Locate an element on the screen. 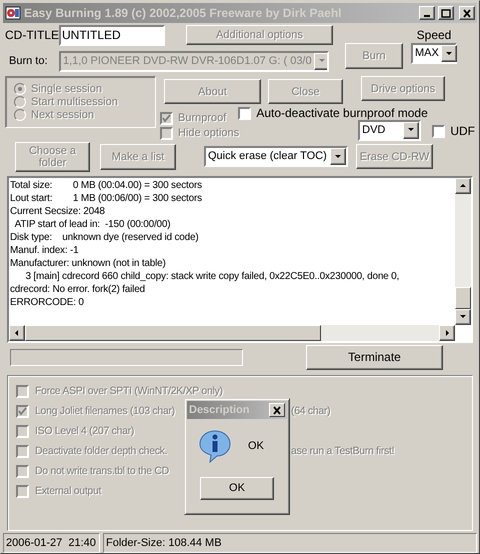  maximize-icon is located at coordinates (446, 13).